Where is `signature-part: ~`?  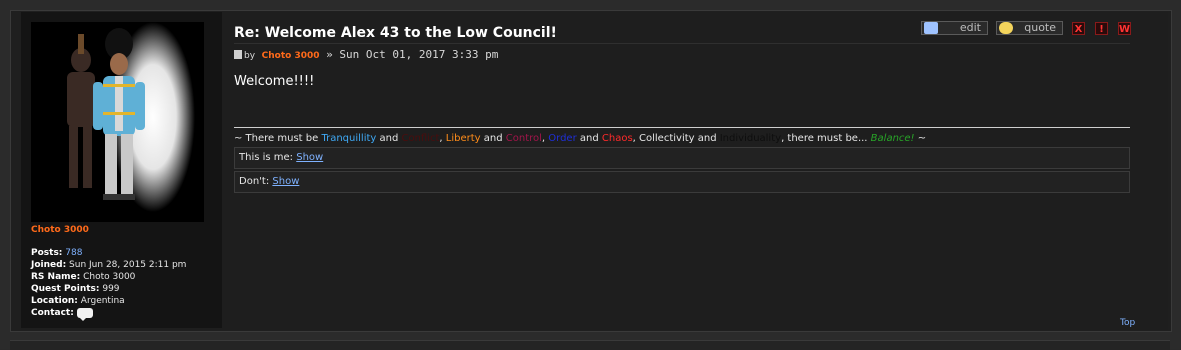
signature-part: ~ is located at coordinates (920, 138).